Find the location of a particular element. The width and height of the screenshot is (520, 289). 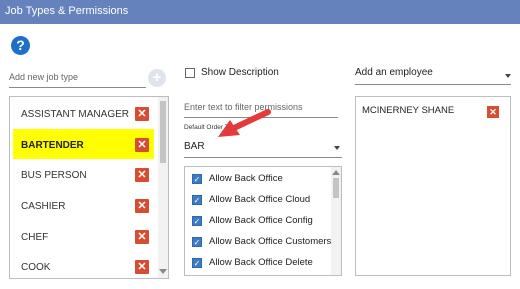

permission-label: Allow Back Office Customers is located at coordinates (270, 241).